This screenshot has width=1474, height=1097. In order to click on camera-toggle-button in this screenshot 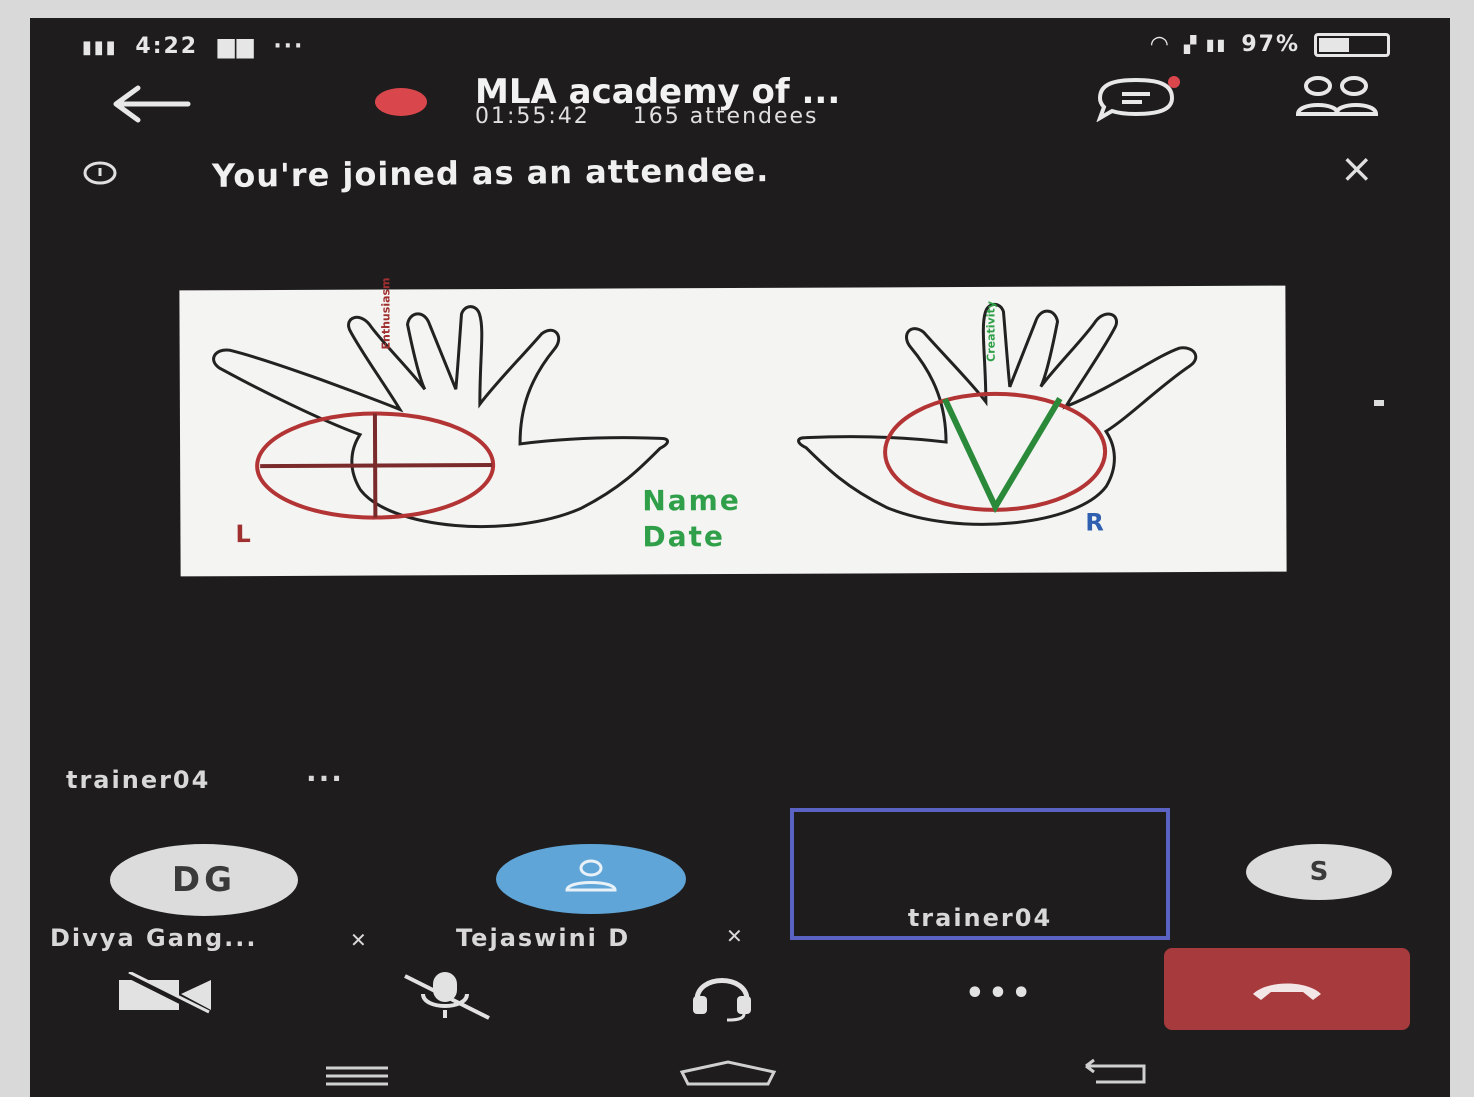, I will do `click(165, 994)`.